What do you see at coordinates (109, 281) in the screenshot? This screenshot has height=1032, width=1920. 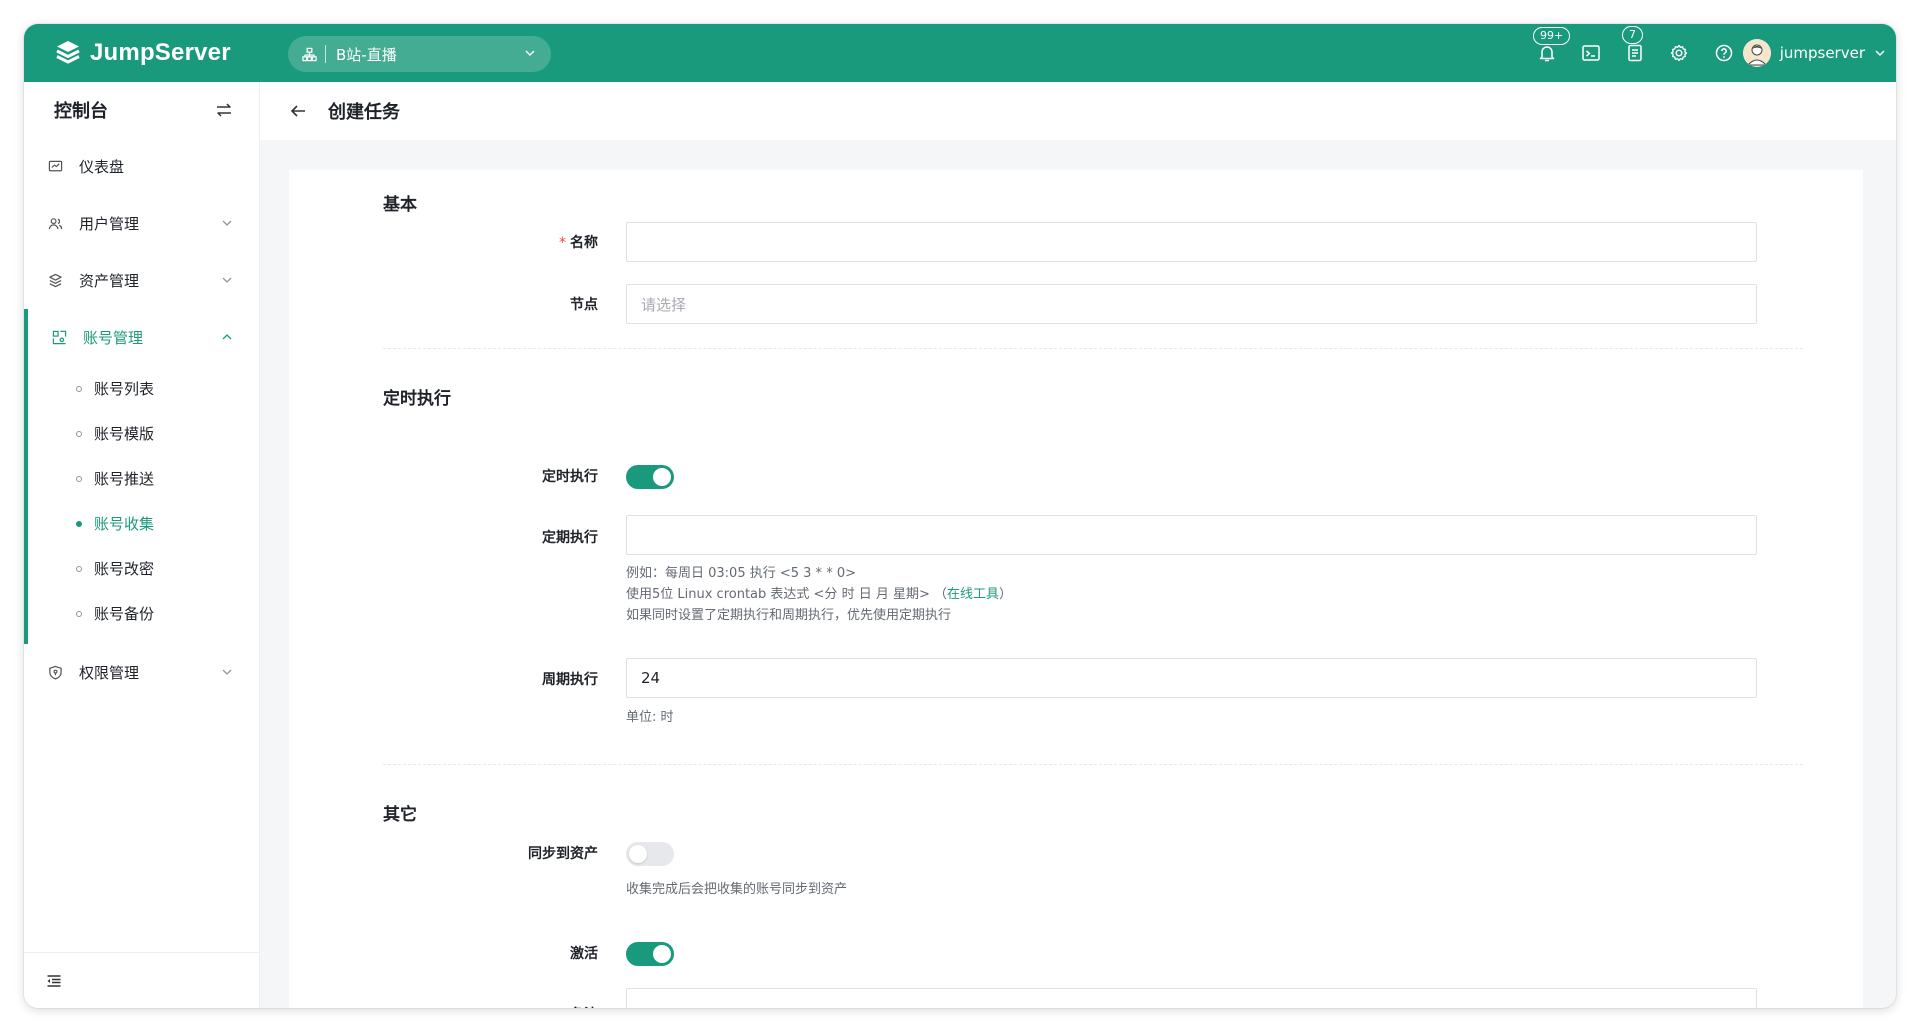 I see `sidebar-item-label: 资产管理` at bounding box center [109, 281].